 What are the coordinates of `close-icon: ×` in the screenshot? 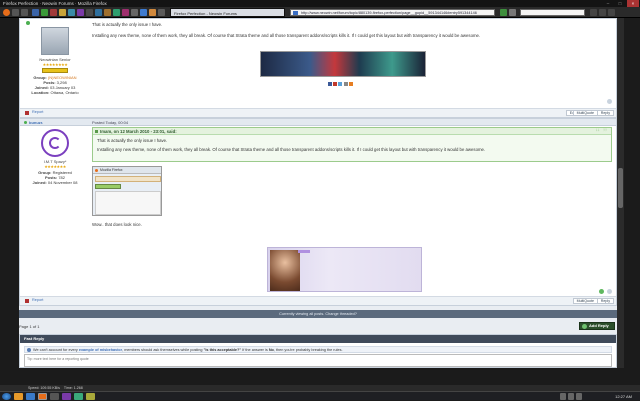 It's located at (633, 3).